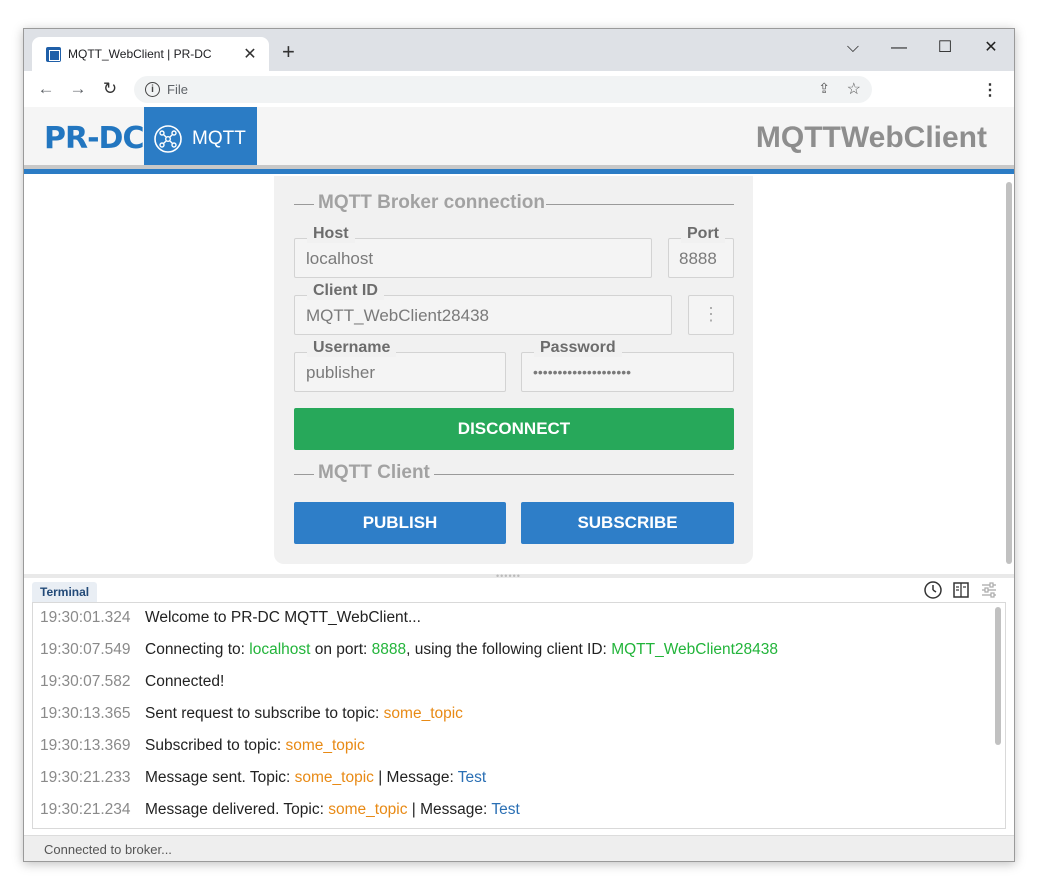  What do you see at coordinates (85, 777) in the screenshot?
I see `terminal-timestamp: 19:30:21.233` at bounding box center [85, 777].